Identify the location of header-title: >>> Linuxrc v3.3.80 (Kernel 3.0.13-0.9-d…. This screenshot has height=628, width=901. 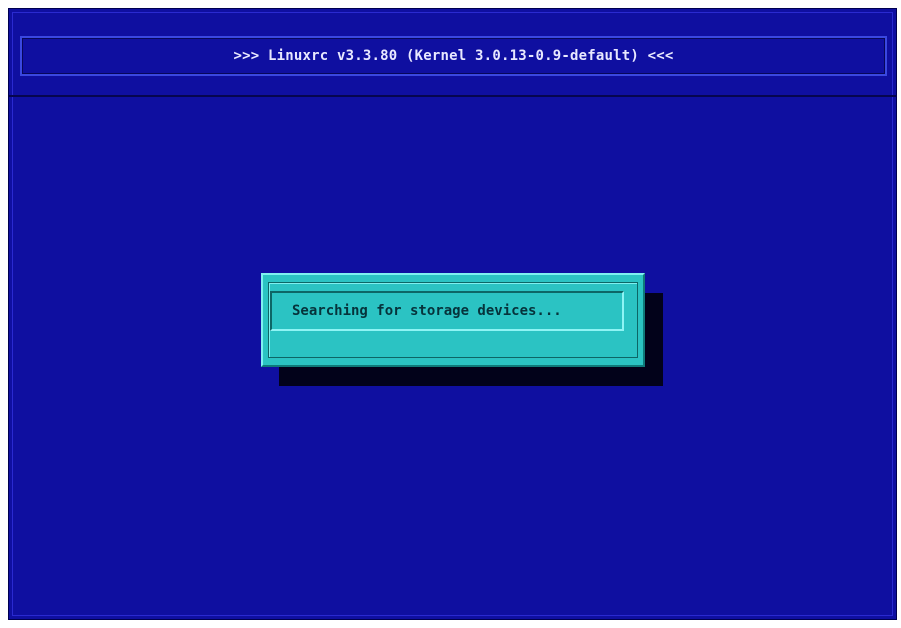
(453, 56).